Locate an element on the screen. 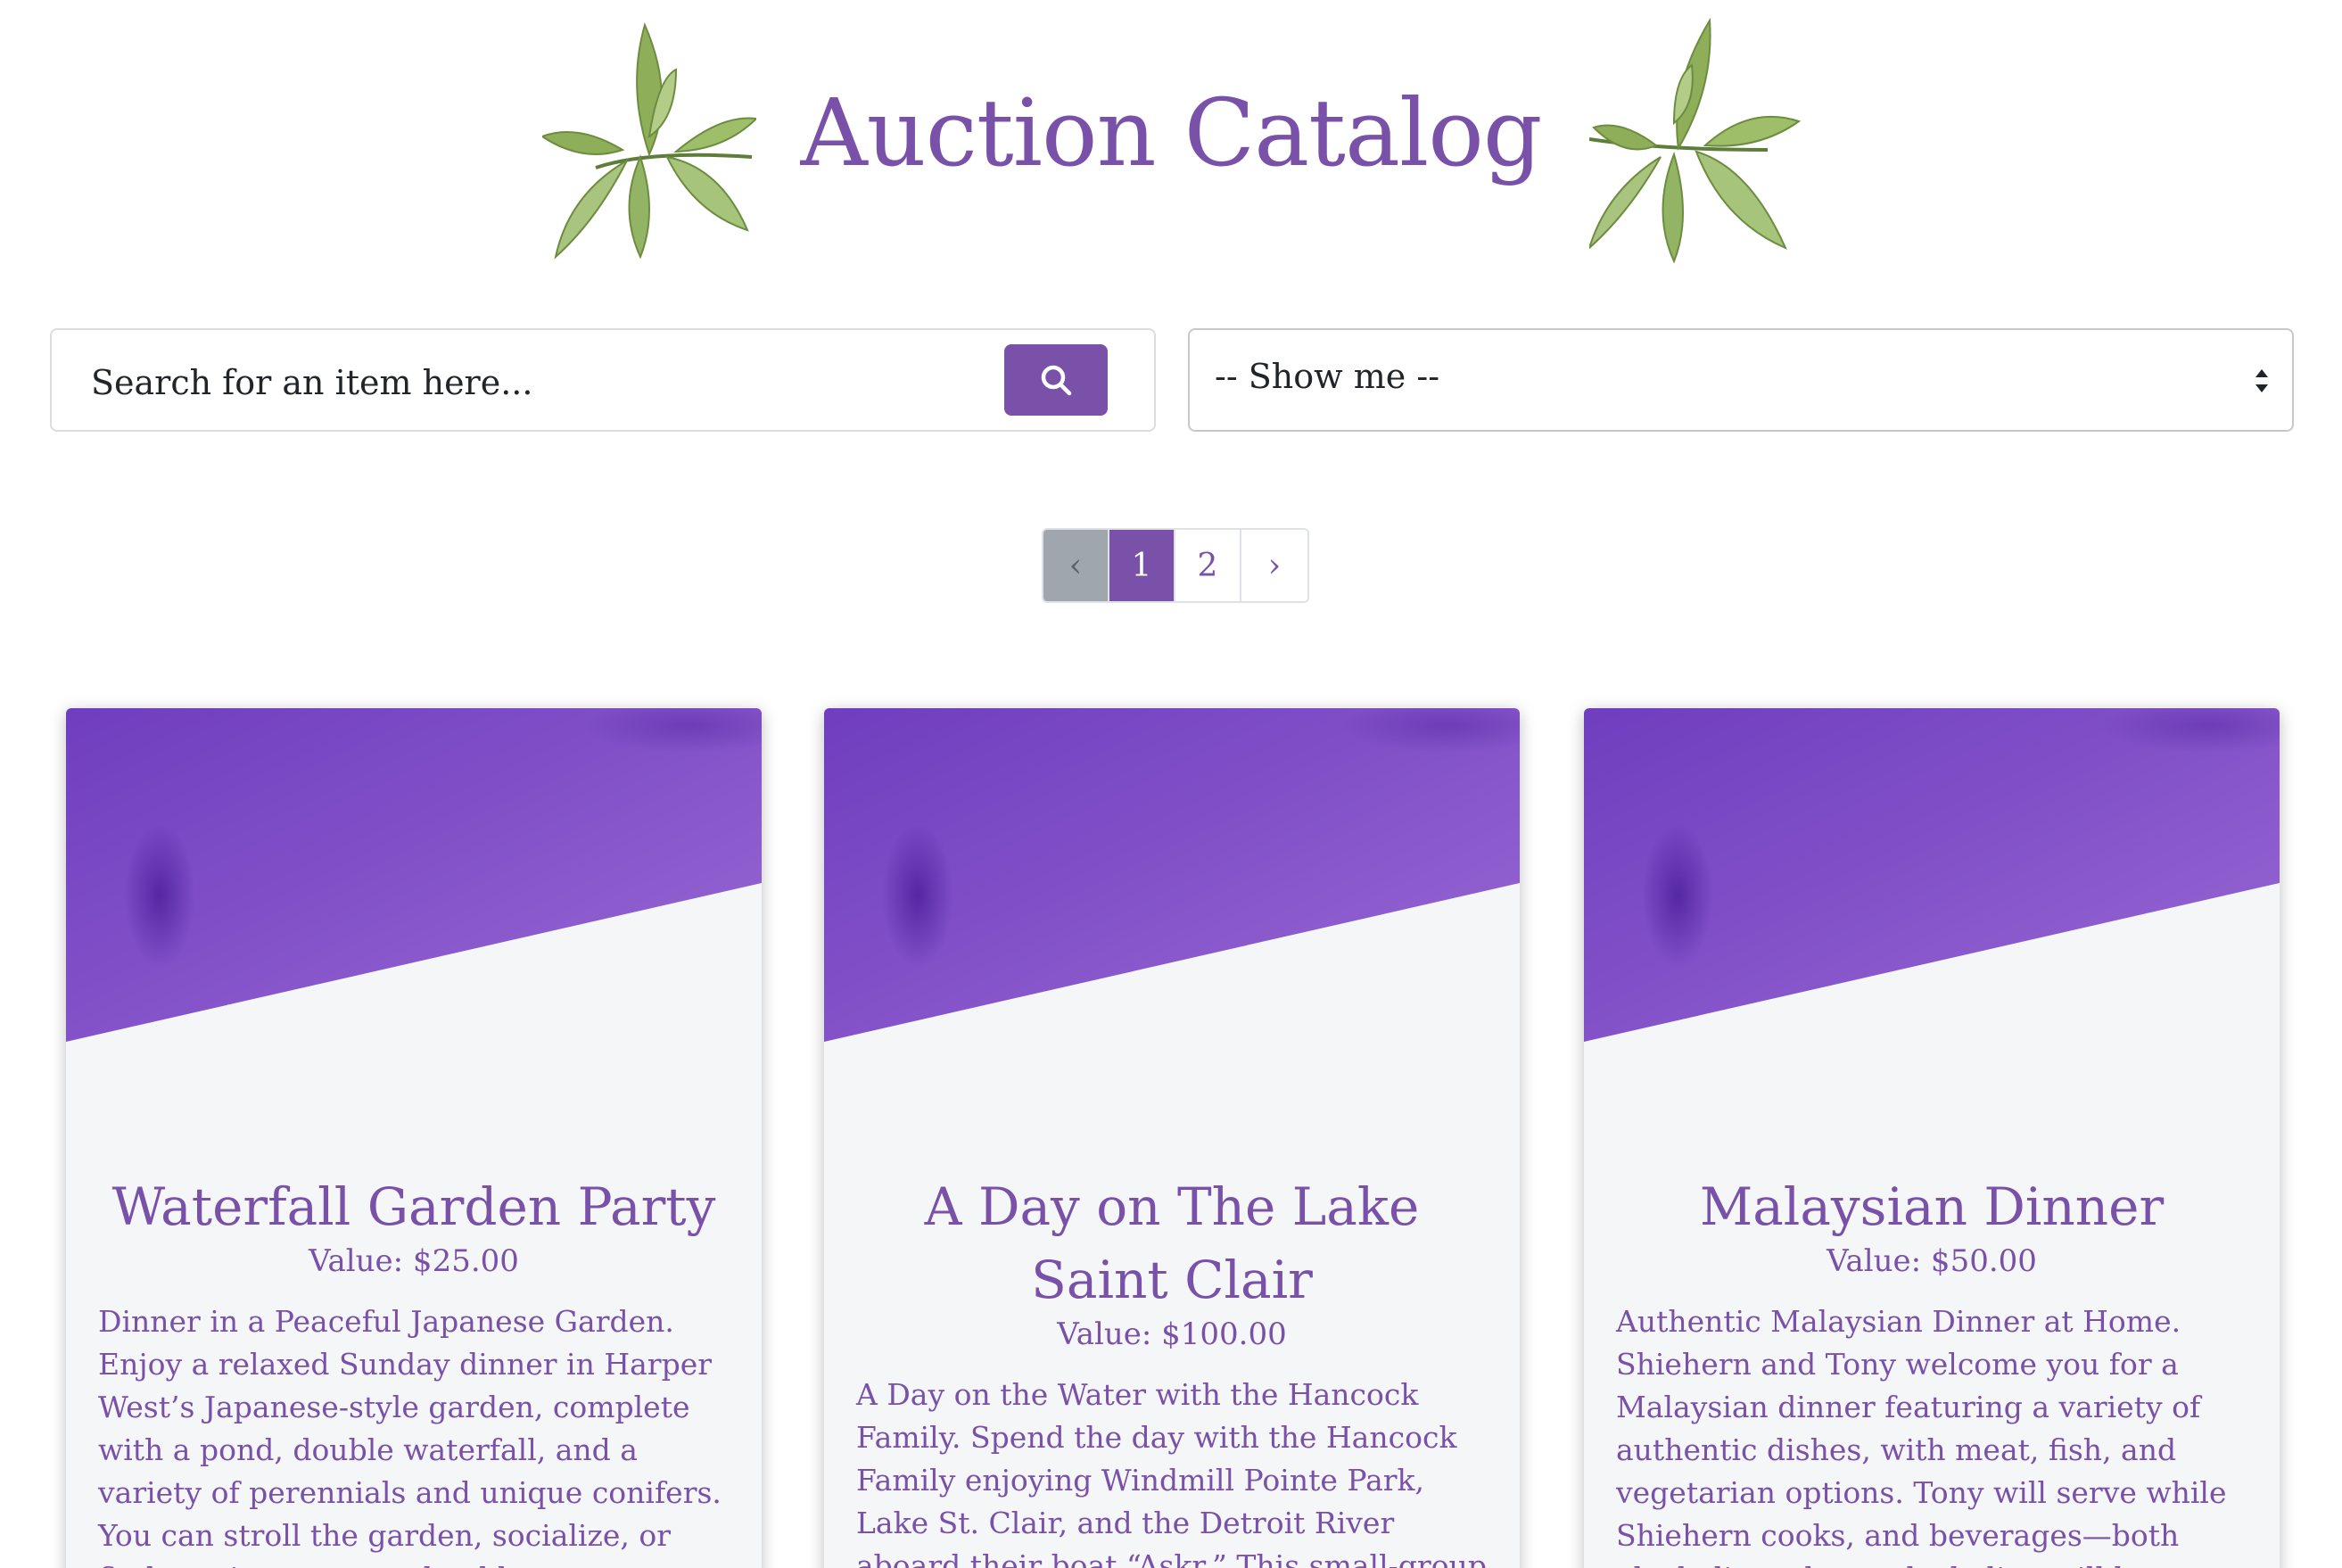  card-value: Value: $50.00 is located at coordinates (1932, 1261).